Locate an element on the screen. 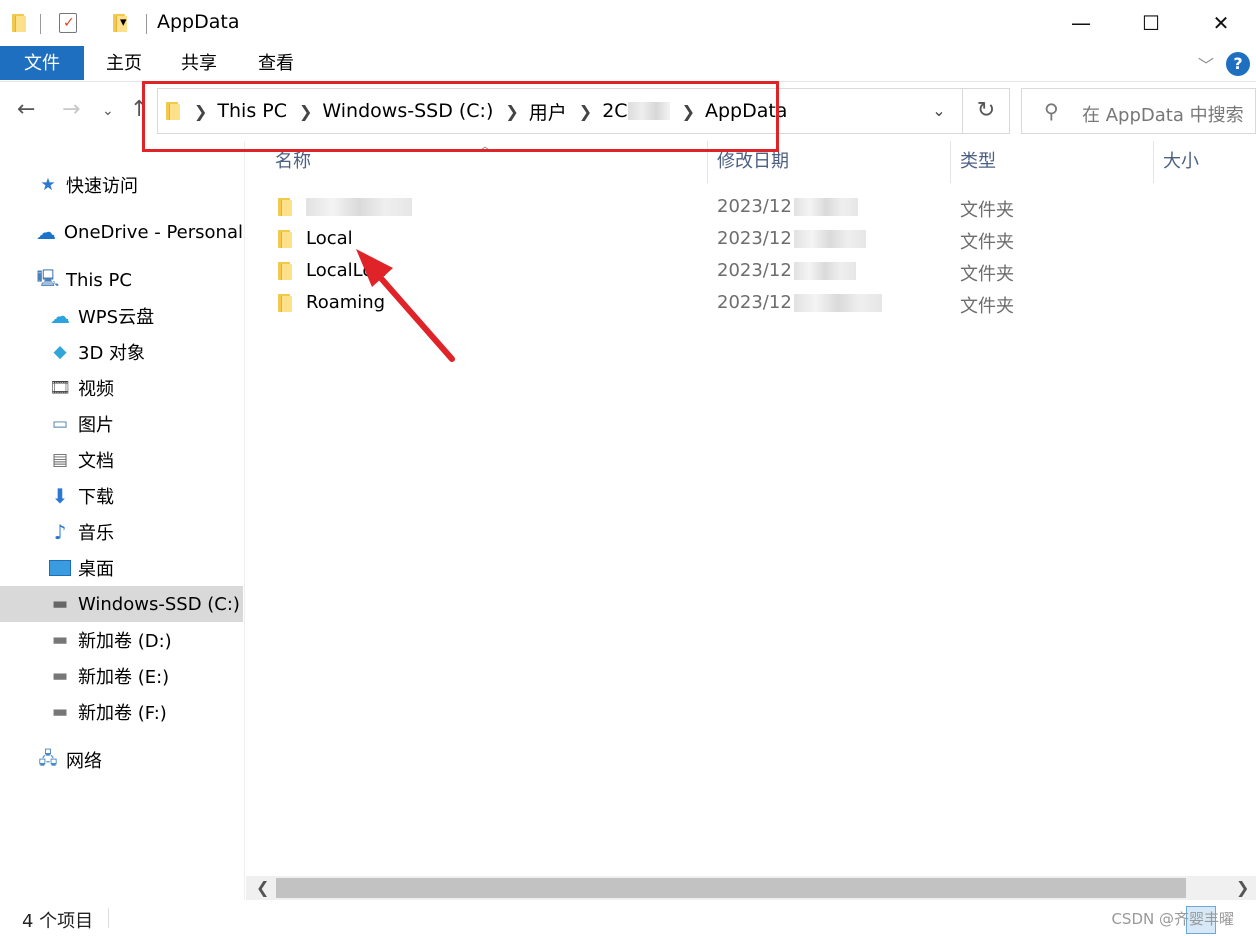 The width and height of the screenshot is (1256, 936). sidebar-item-label: 新加卷 (F:) is located at coordinates (122, 713).